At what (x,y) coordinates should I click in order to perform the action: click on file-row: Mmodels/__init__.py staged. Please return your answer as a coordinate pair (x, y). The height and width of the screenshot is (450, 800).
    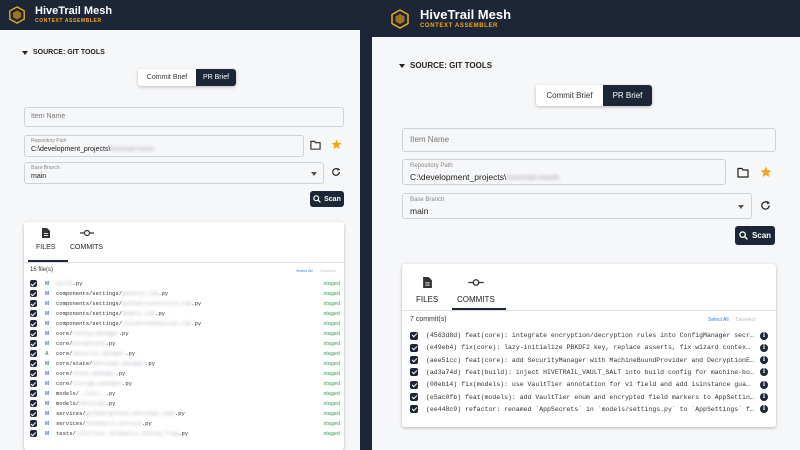
    Looking at the image, I should click on (187, 393).